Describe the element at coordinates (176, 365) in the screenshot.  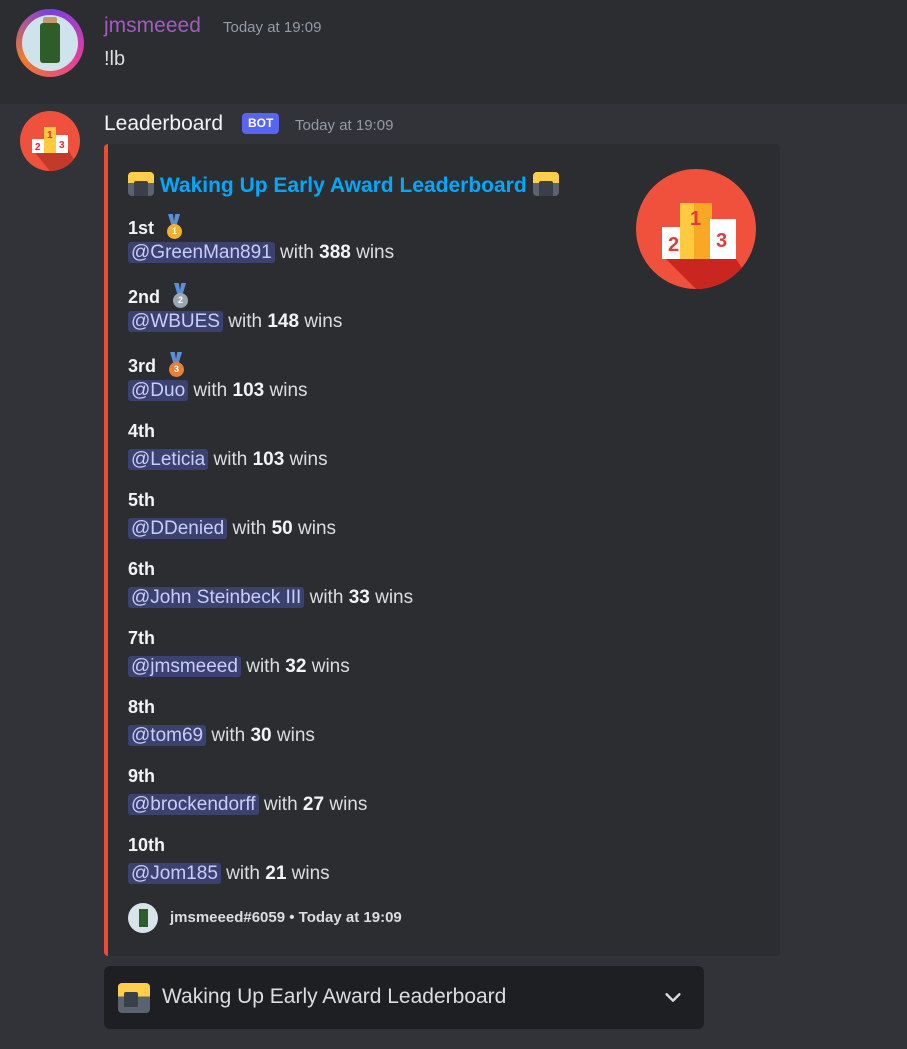
I see `bronze-medal-icon: 3` at that location.